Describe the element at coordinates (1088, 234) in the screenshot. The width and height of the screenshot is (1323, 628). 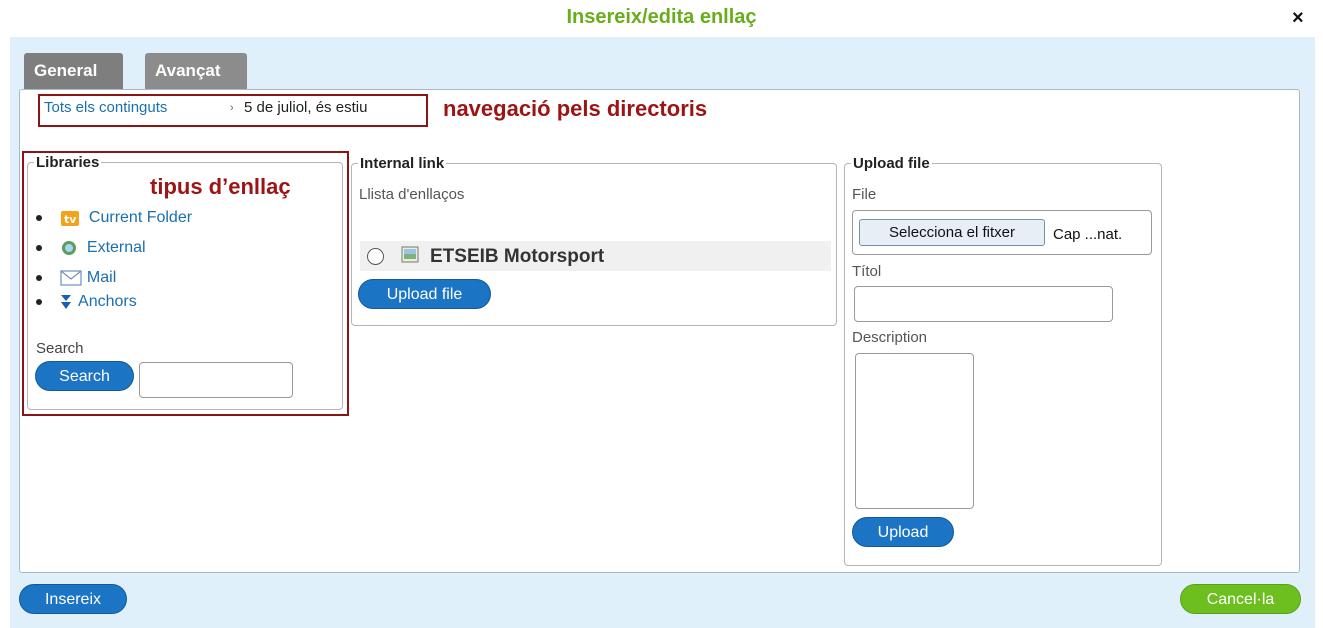
I see `chosen-file-name: Cap ...nat.` at that location.